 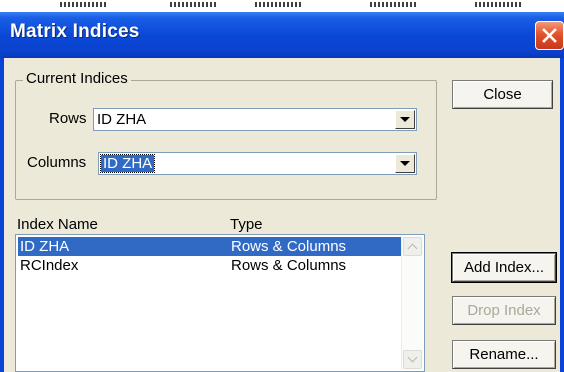 I want to click on rows-dropdown-button, so click(x=405, y=119).